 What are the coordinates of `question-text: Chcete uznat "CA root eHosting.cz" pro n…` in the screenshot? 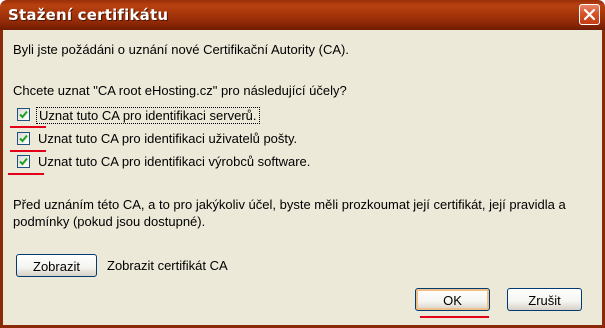 It's located at (180, 90).